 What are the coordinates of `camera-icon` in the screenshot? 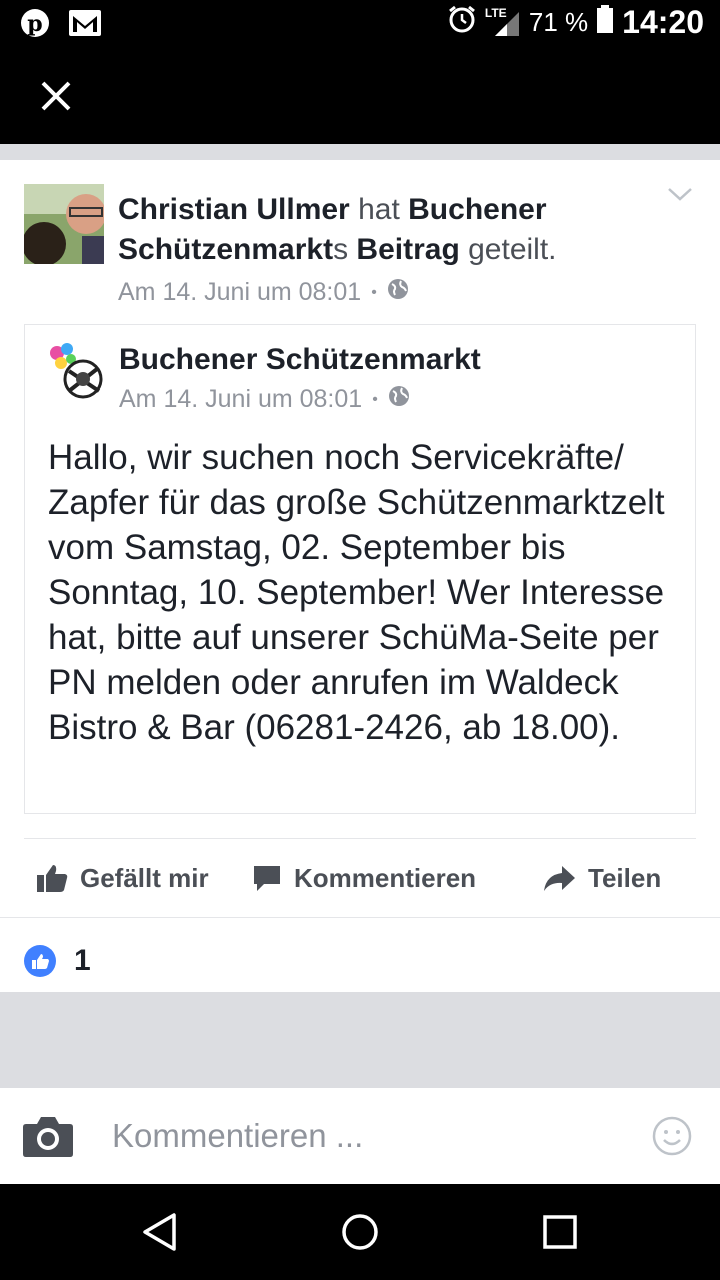 It's located at (48, 1137).